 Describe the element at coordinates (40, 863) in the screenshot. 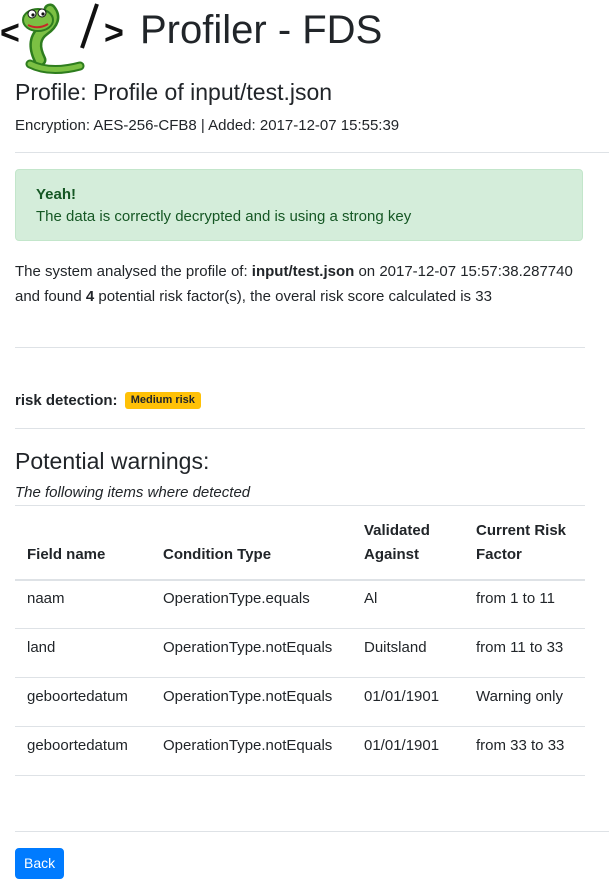

I see `back-button: Back` at that location.